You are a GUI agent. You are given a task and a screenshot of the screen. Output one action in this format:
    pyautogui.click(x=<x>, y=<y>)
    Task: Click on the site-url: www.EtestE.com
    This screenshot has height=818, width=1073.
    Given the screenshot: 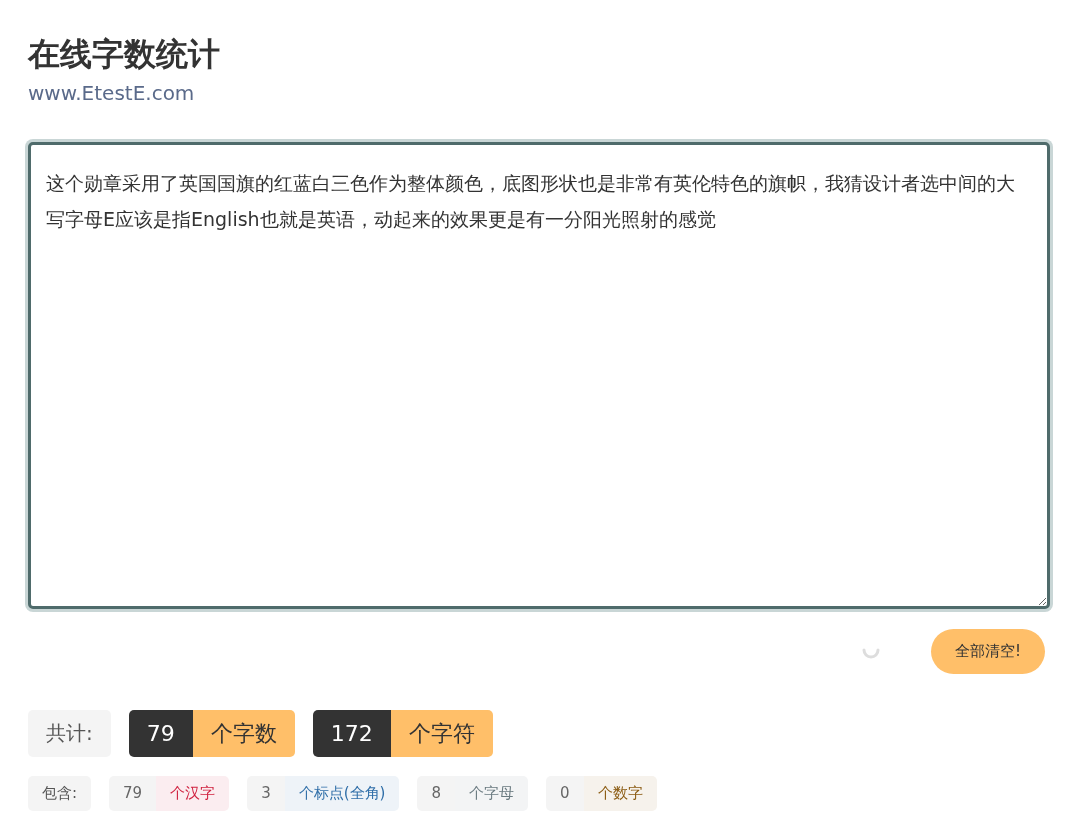 What is the action you would take?
    pyautogui.click(x=111, y=93)
    